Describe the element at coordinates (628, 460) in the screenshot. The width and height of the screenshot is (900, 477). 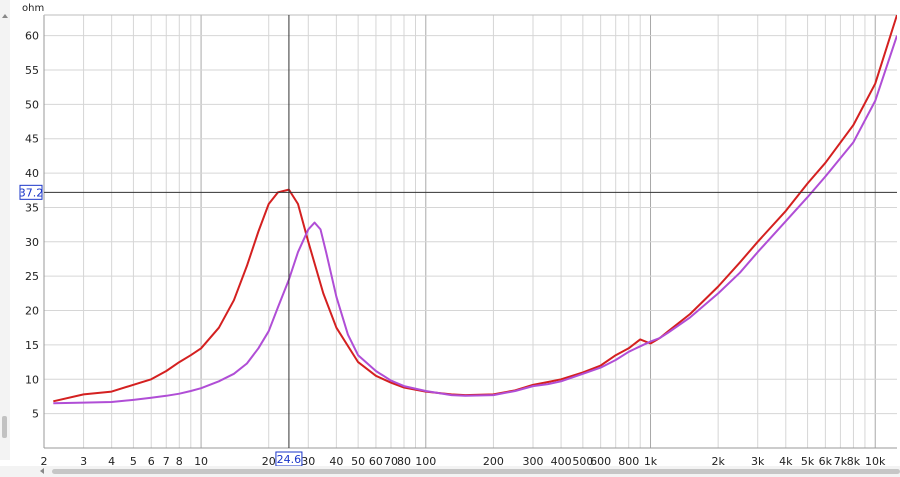
I see `x-tick-label: 800` at that location.